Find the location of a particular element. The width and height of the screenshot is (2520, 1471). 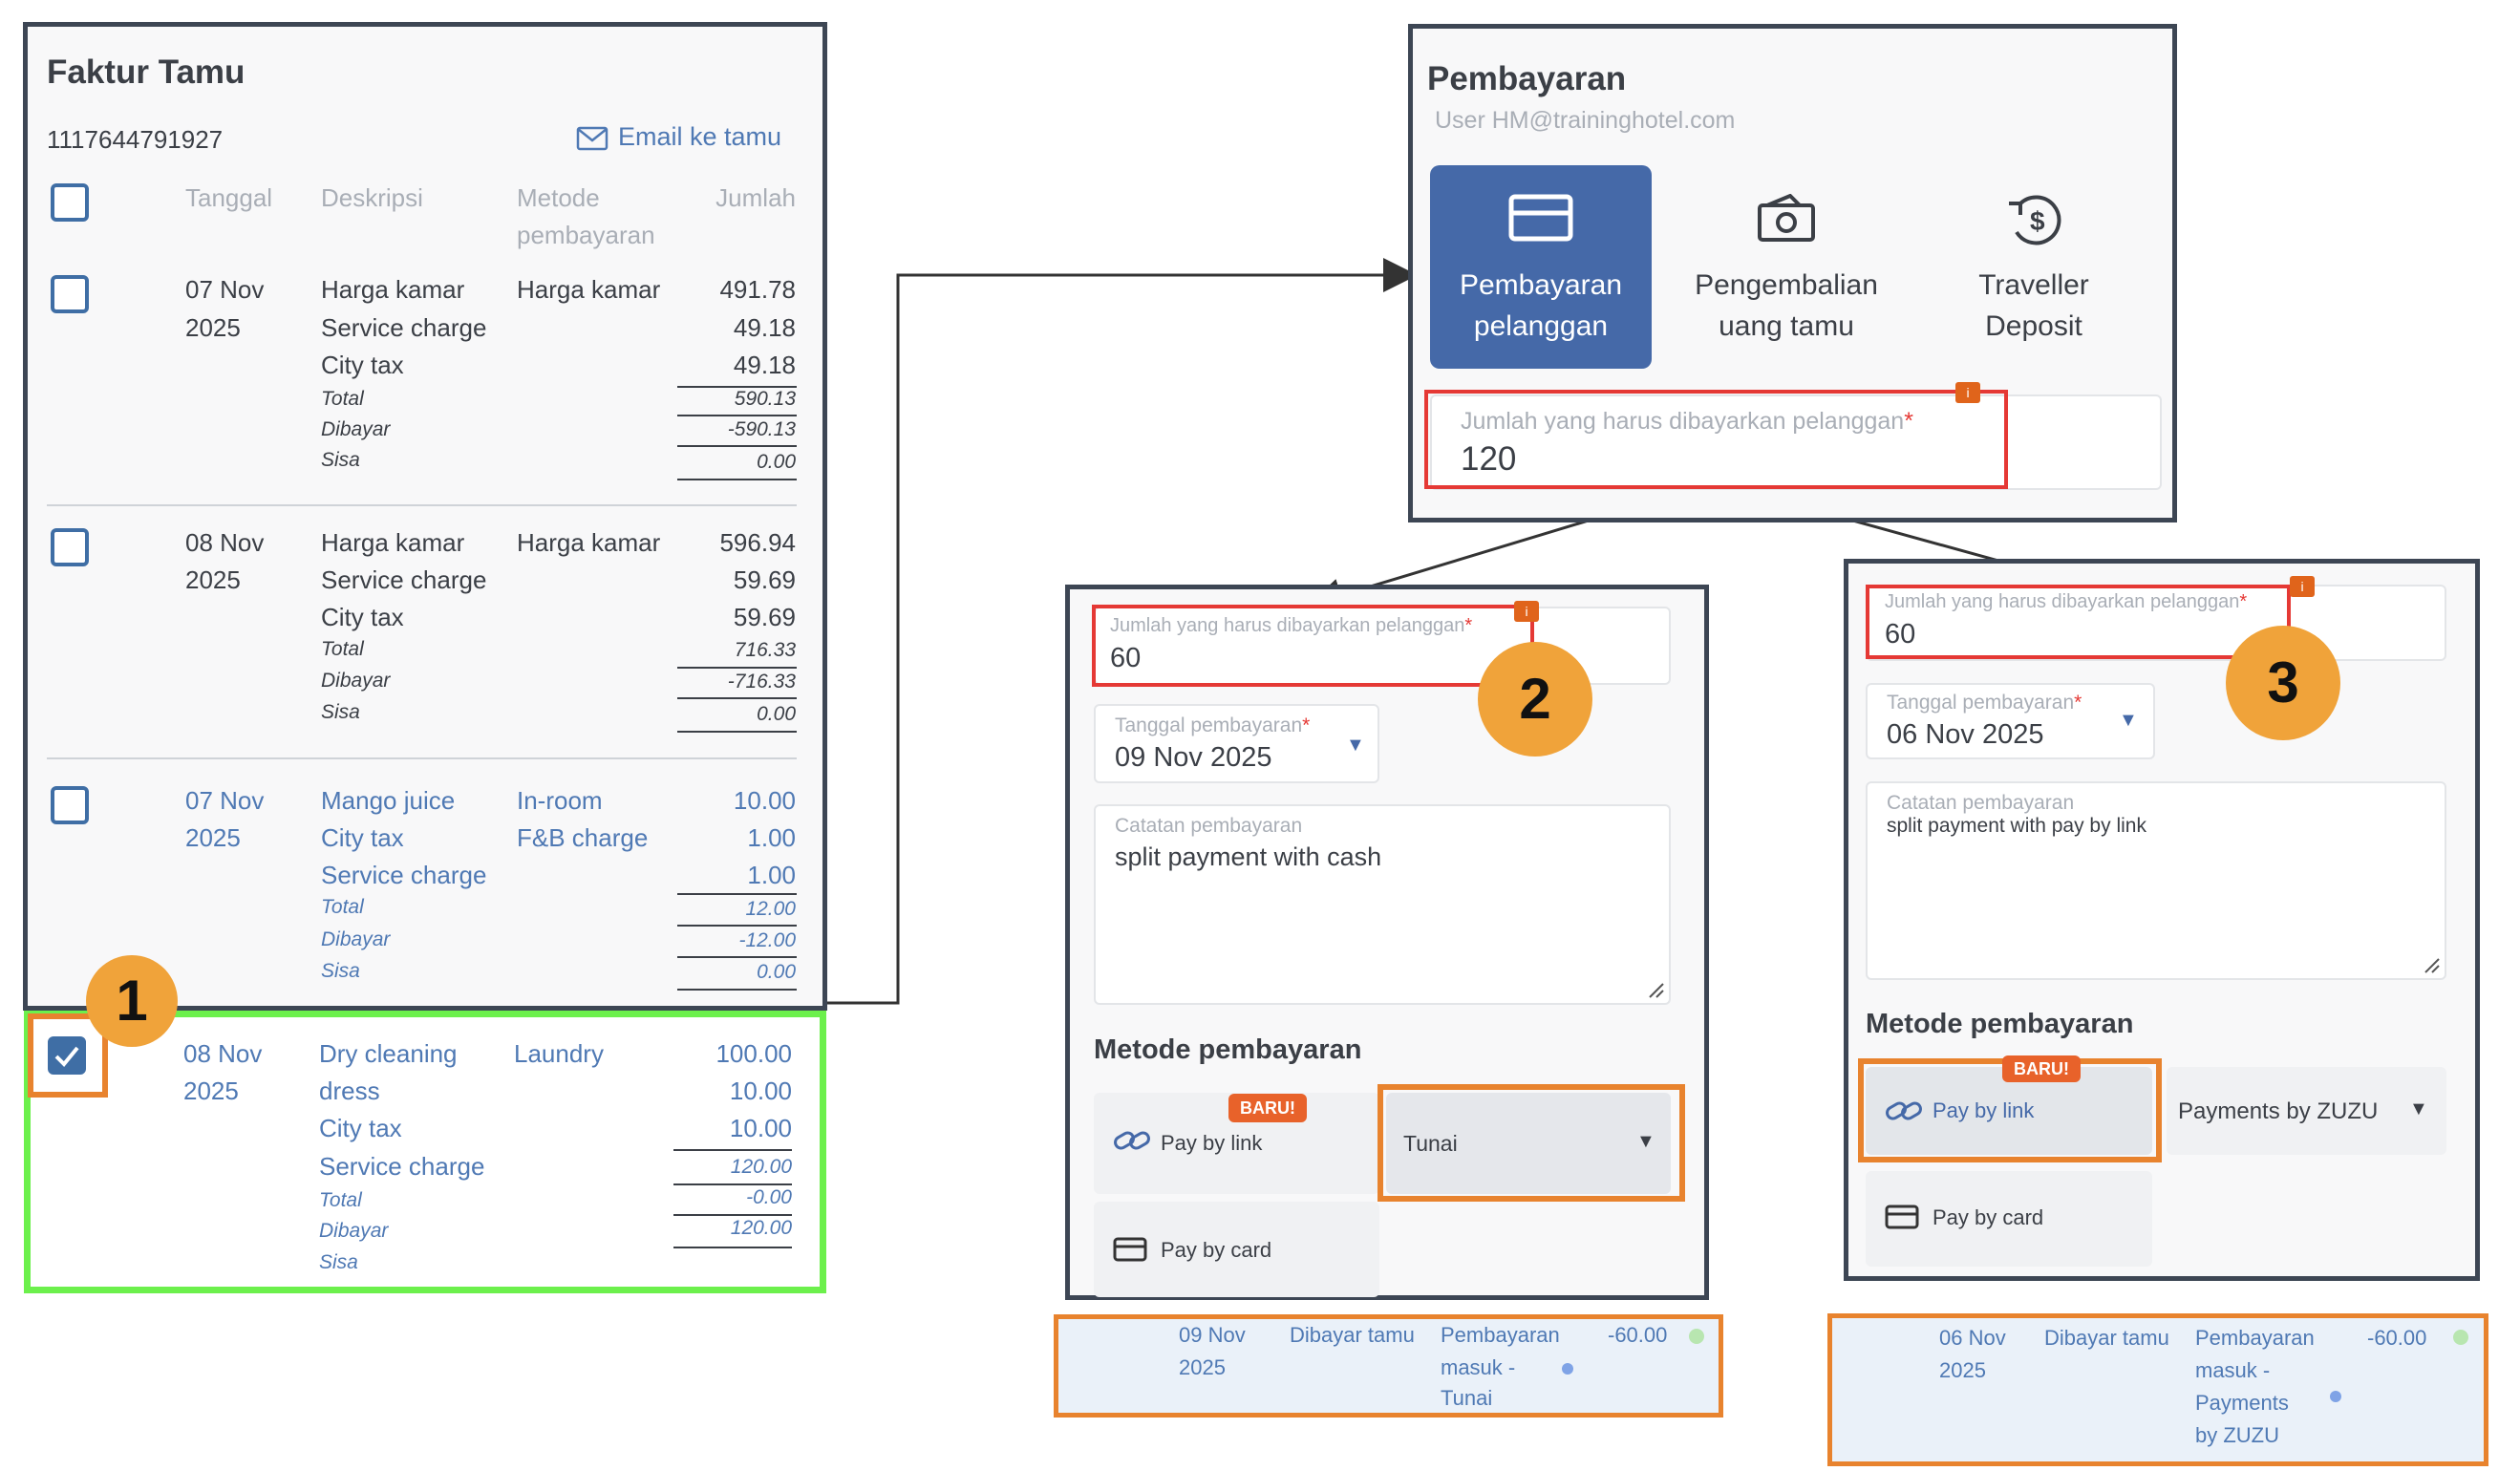

tab-label-line2: uang tamu is located at coordinates (1786, 326).